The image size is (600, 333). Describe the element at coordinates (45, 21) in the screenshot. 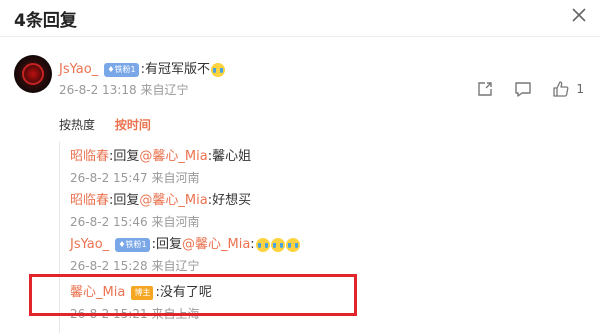

I see `dialog-title: 4条回复` at that location.